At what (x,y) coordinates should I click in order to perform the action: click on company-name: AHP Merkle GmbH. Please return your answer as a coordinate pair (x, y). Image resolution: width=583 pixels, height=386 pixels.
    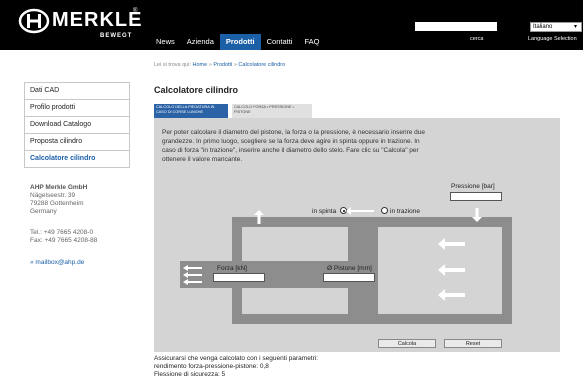
    Looking at the image, I should click on (59, 187).